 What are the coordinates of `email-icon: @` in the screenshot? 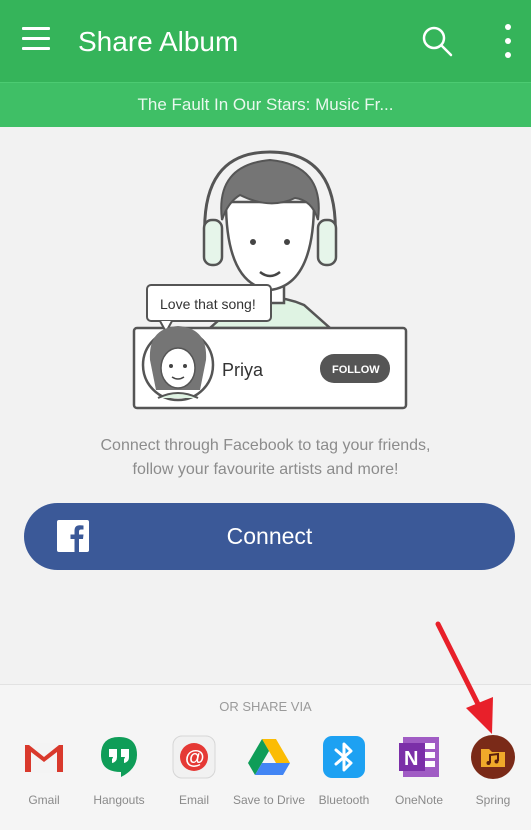 It's located at (194, 757).